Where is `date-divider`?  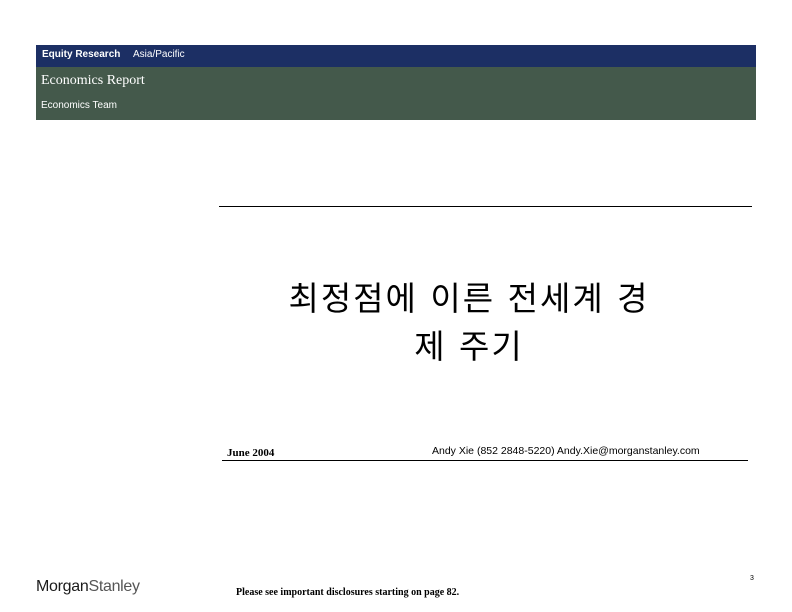 date-divider is located at coordinates (485, 460).